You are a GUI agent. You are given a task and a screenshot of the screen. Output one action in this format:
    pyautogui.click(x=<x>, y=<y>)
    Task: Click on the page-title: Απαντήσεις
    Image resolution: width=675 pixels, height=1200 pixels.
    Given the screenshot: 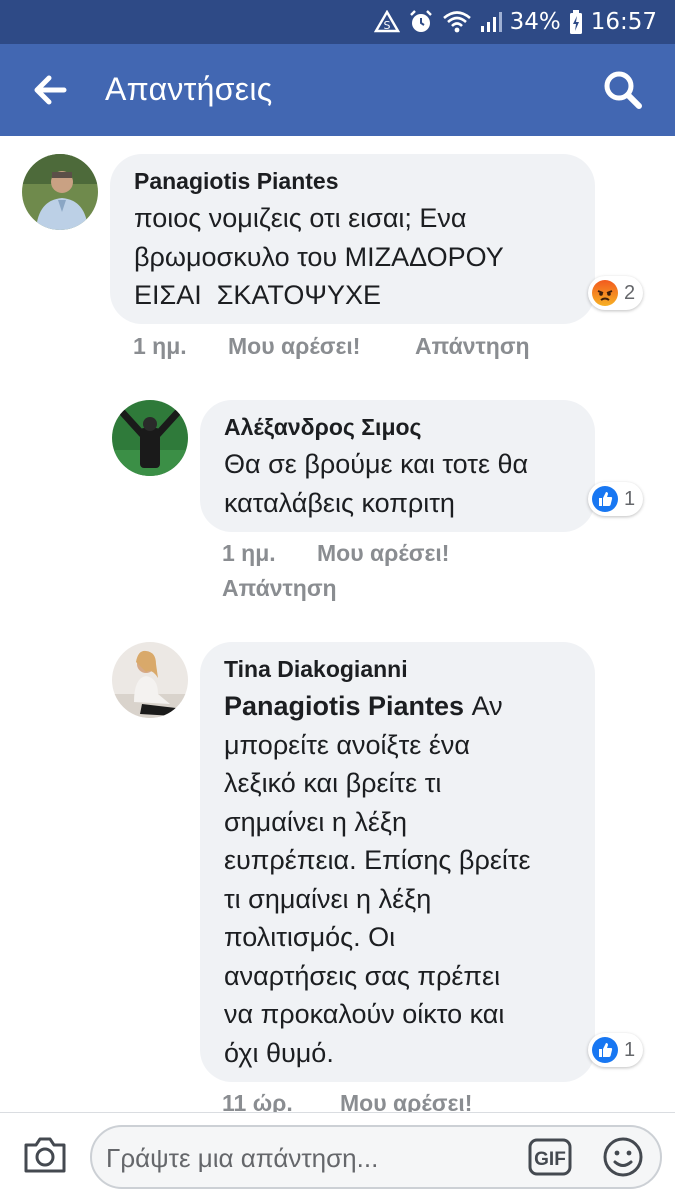 What is the action you would take?
    pyautogui.click(x=189, y=89)
    